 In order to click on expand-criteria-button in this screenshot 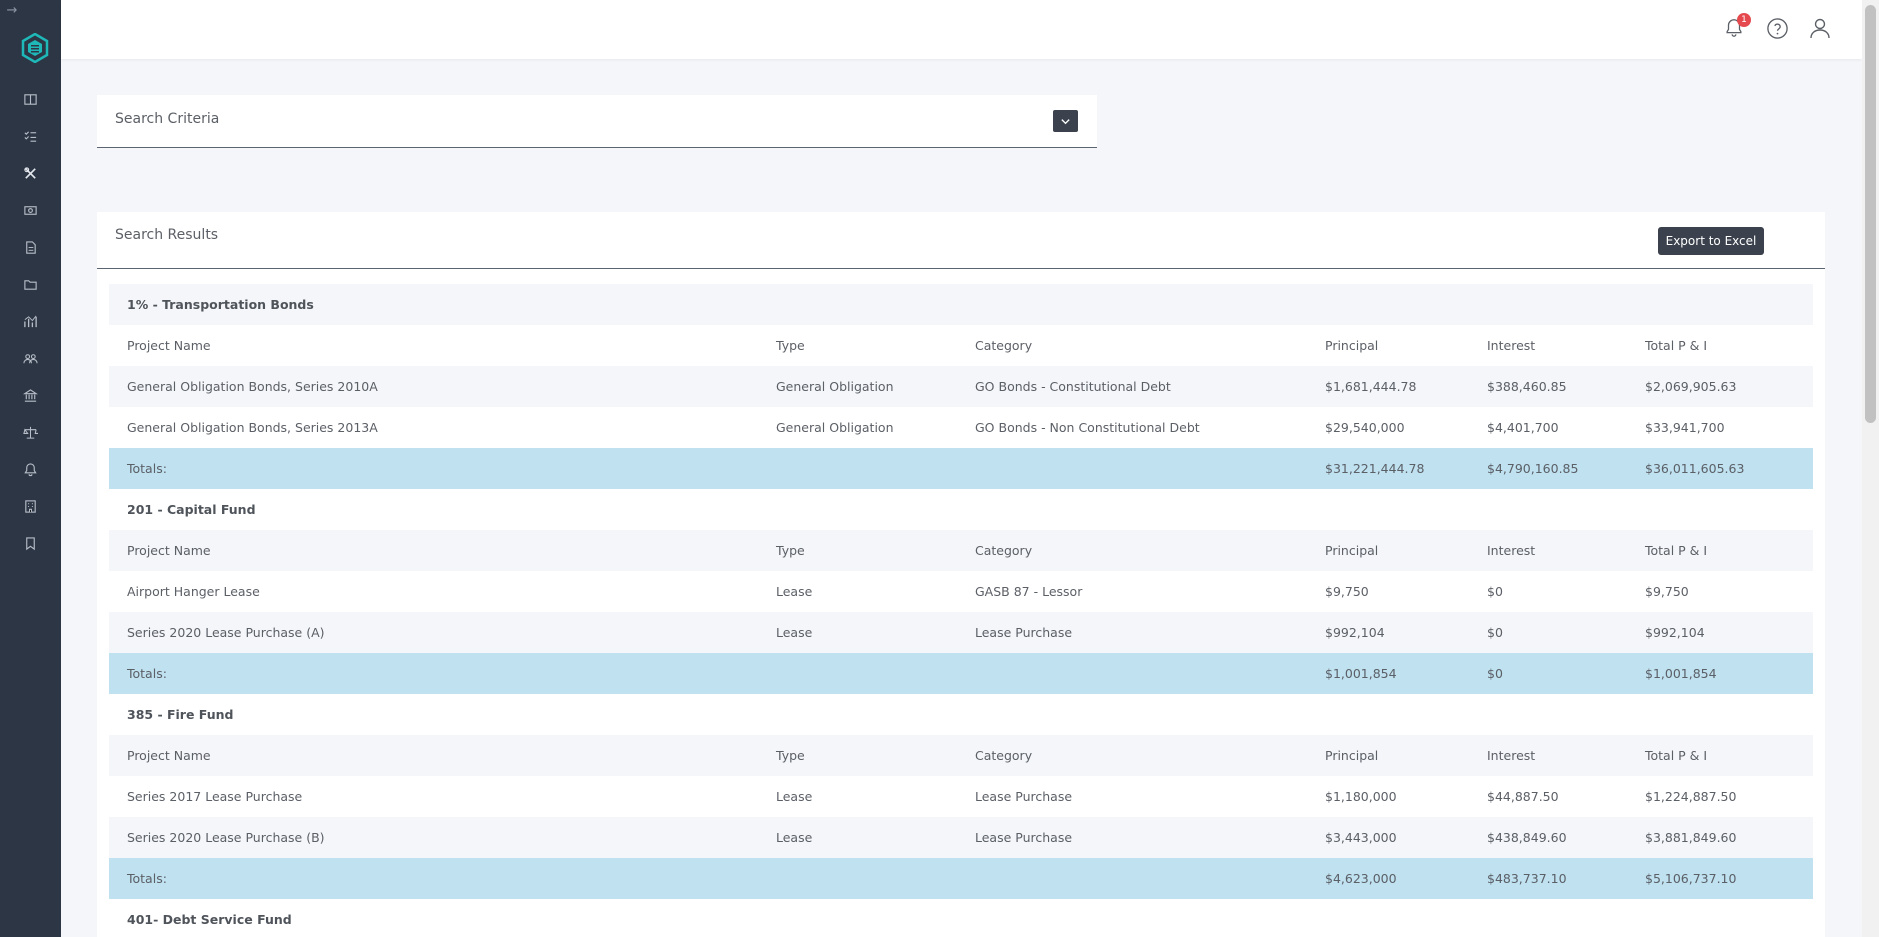, I will do `click(1065, 121)`.